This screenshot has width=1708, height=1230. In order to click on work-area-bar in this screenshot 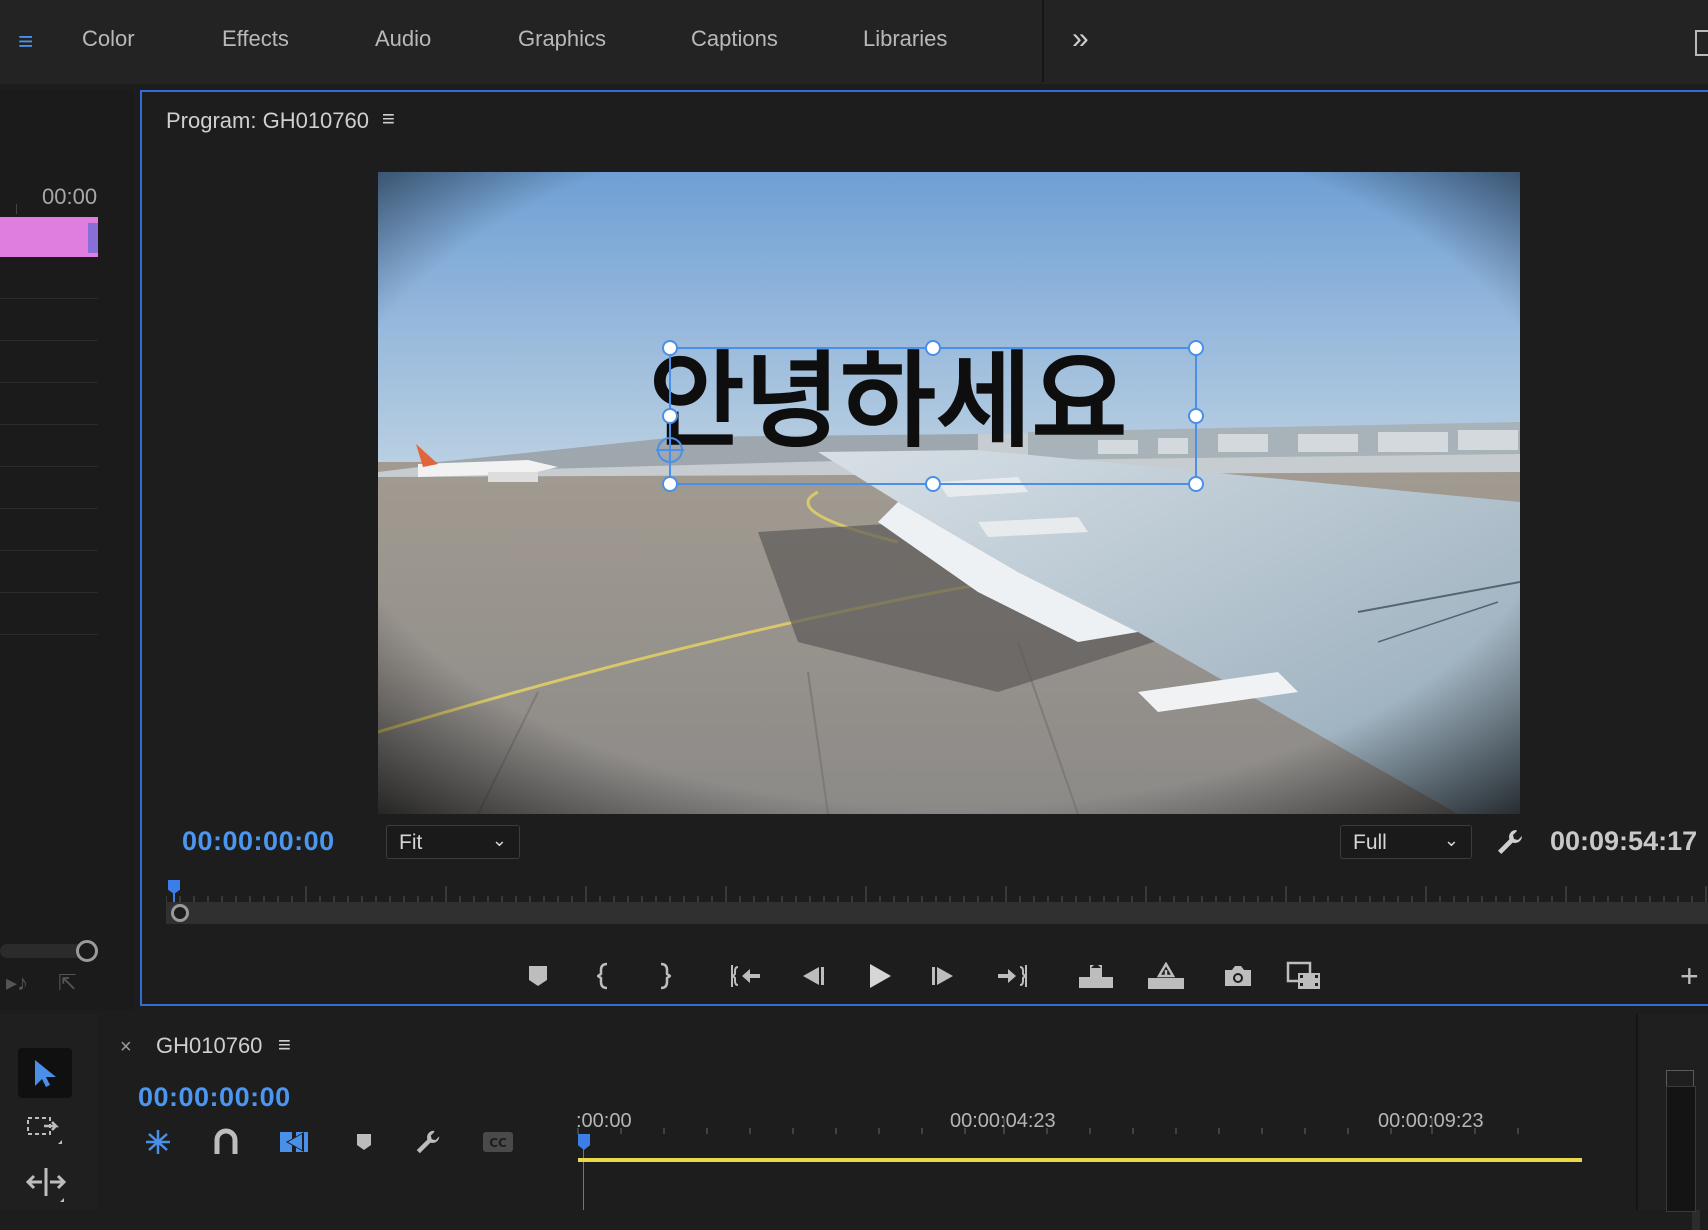, I will do `click(1080, 1160)`.